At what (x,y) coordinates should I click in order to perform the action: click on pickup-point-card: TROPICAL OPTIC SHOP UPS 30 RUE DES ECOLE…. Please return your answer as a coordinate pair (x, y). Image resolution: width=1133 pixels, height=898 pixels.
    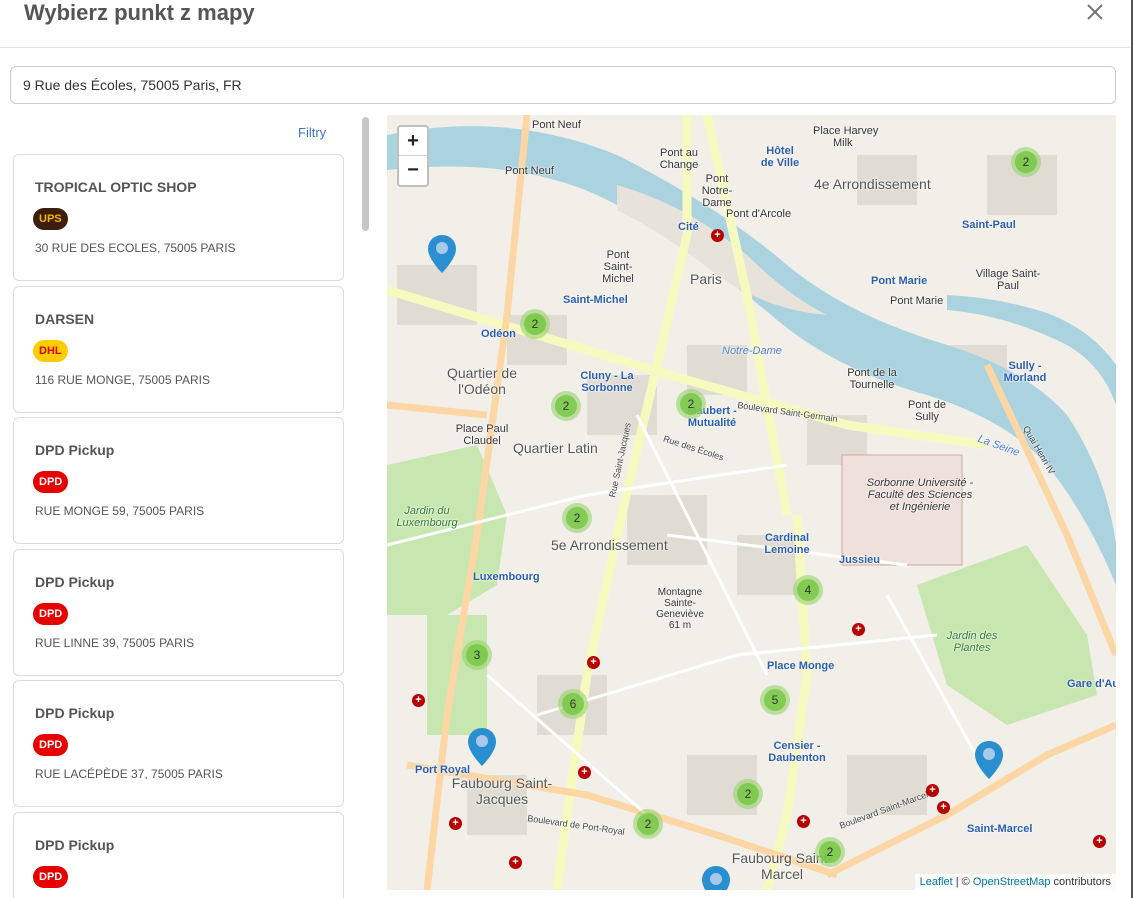
    Looking at the image, I should click on (178, 217).